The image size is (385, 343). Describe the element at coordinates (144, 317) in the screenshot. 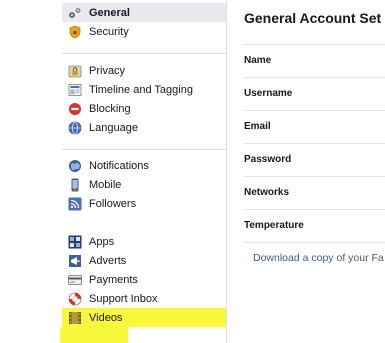

I see `sidebar-item-videos: Videos` at that location.